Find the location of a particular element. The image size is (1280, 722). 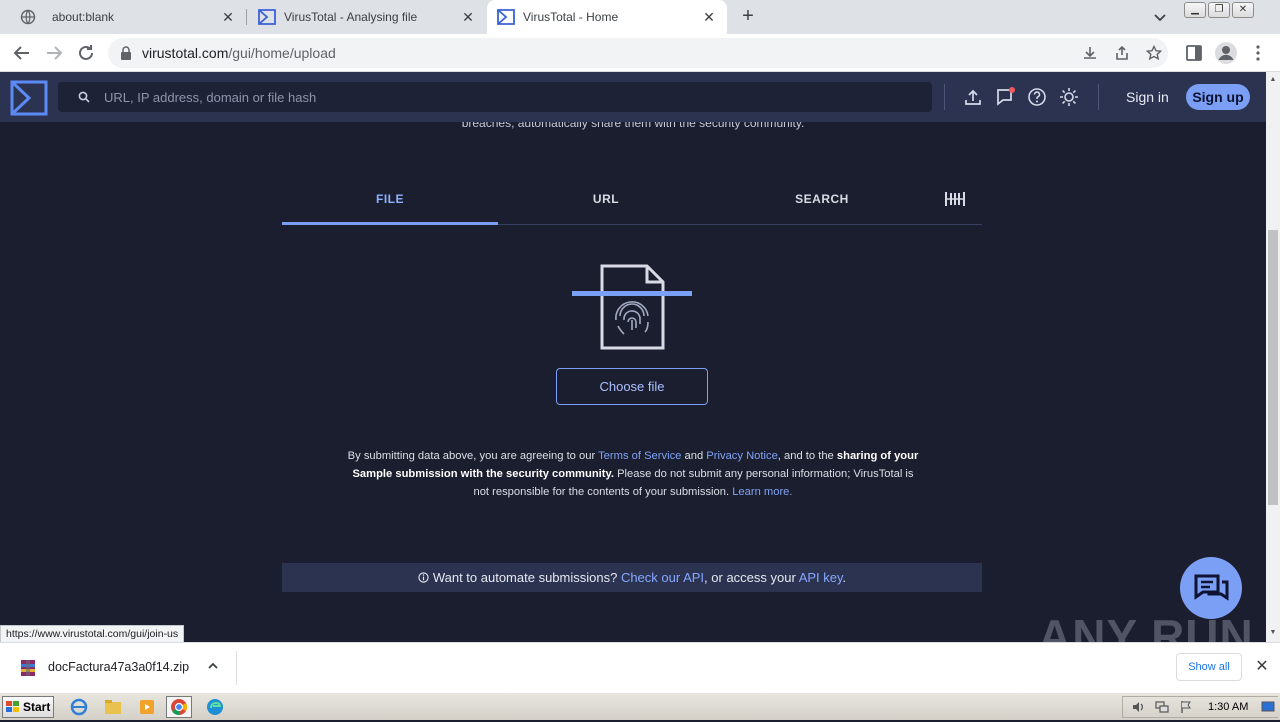

tab-virustotal-home: VirusTotal - Home ✕ is located at coordinates (607, 17).